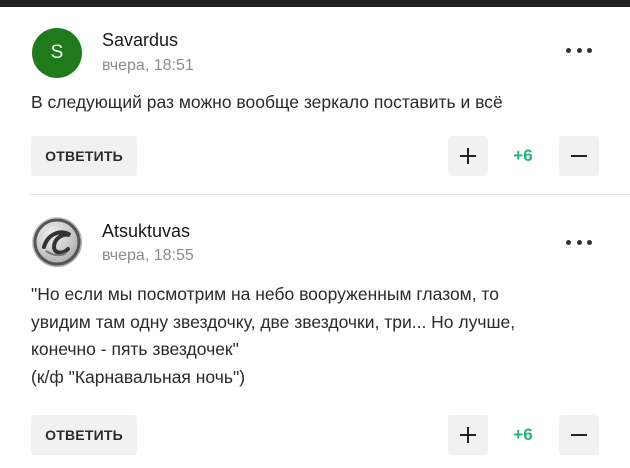 Image resolution: width=630 pixels, height=468 pixels. I want to click on avatar, so click(57, 242).